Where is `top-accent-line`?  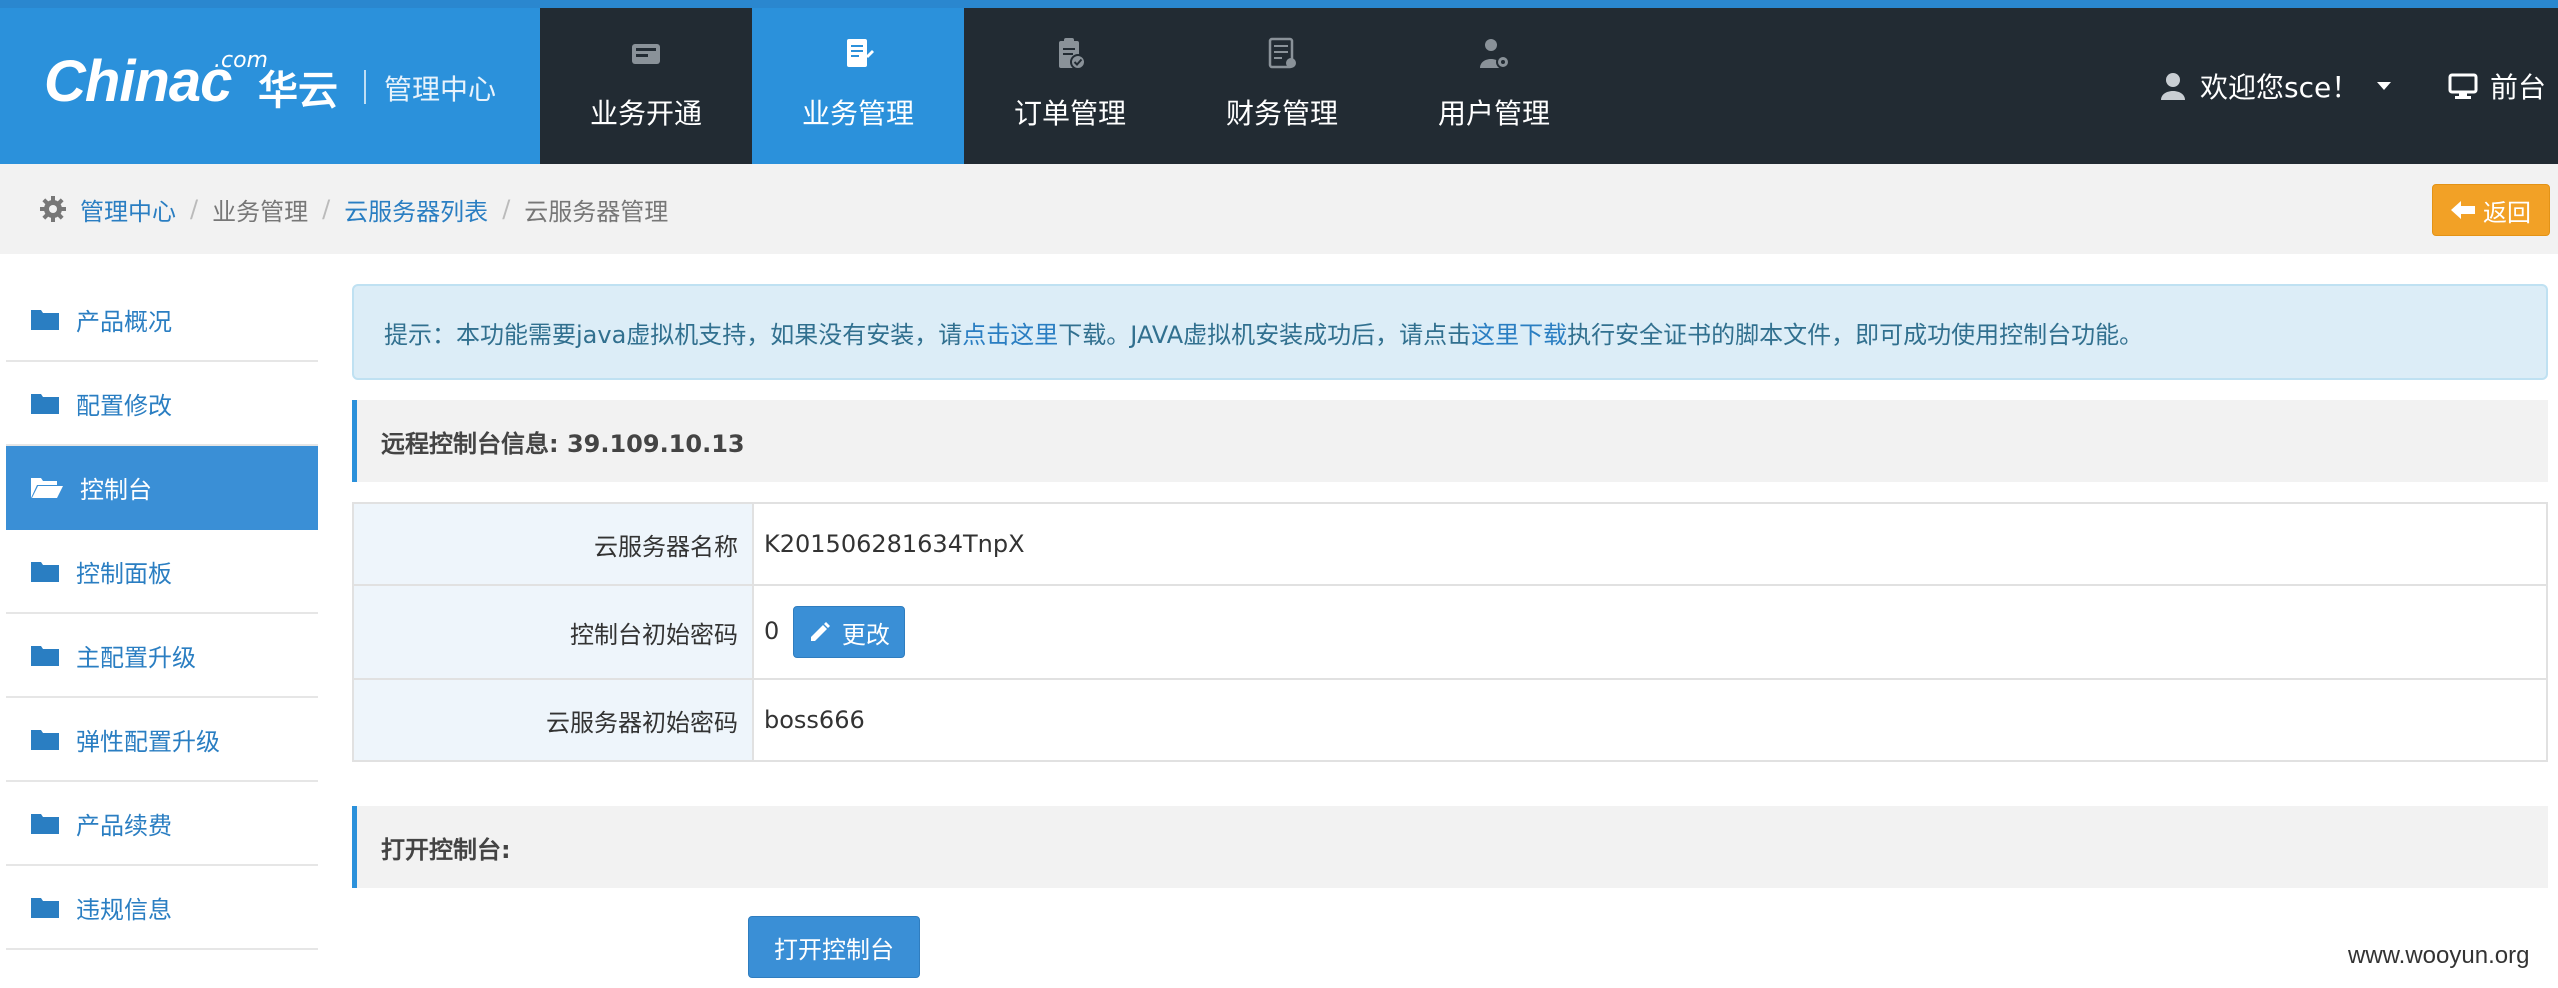
top-accent-line is located at coordinates (1279, 4).